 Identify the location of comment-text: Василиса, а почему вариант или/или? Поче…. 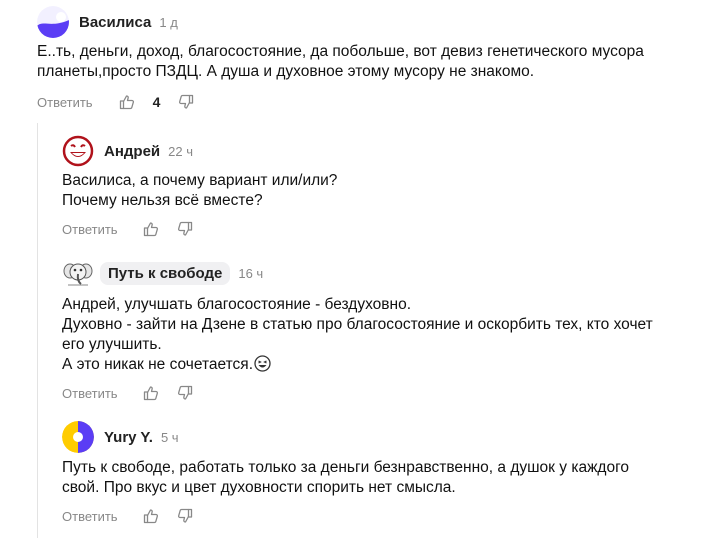
(199, 191).